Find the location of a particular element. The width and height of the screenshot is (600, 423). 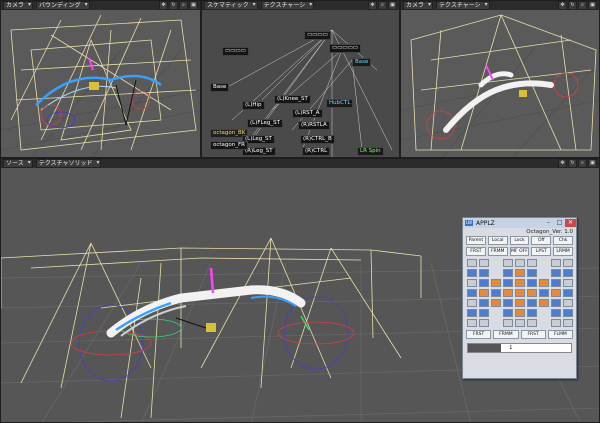

off-button: Off is located at coordinates (541, 240).